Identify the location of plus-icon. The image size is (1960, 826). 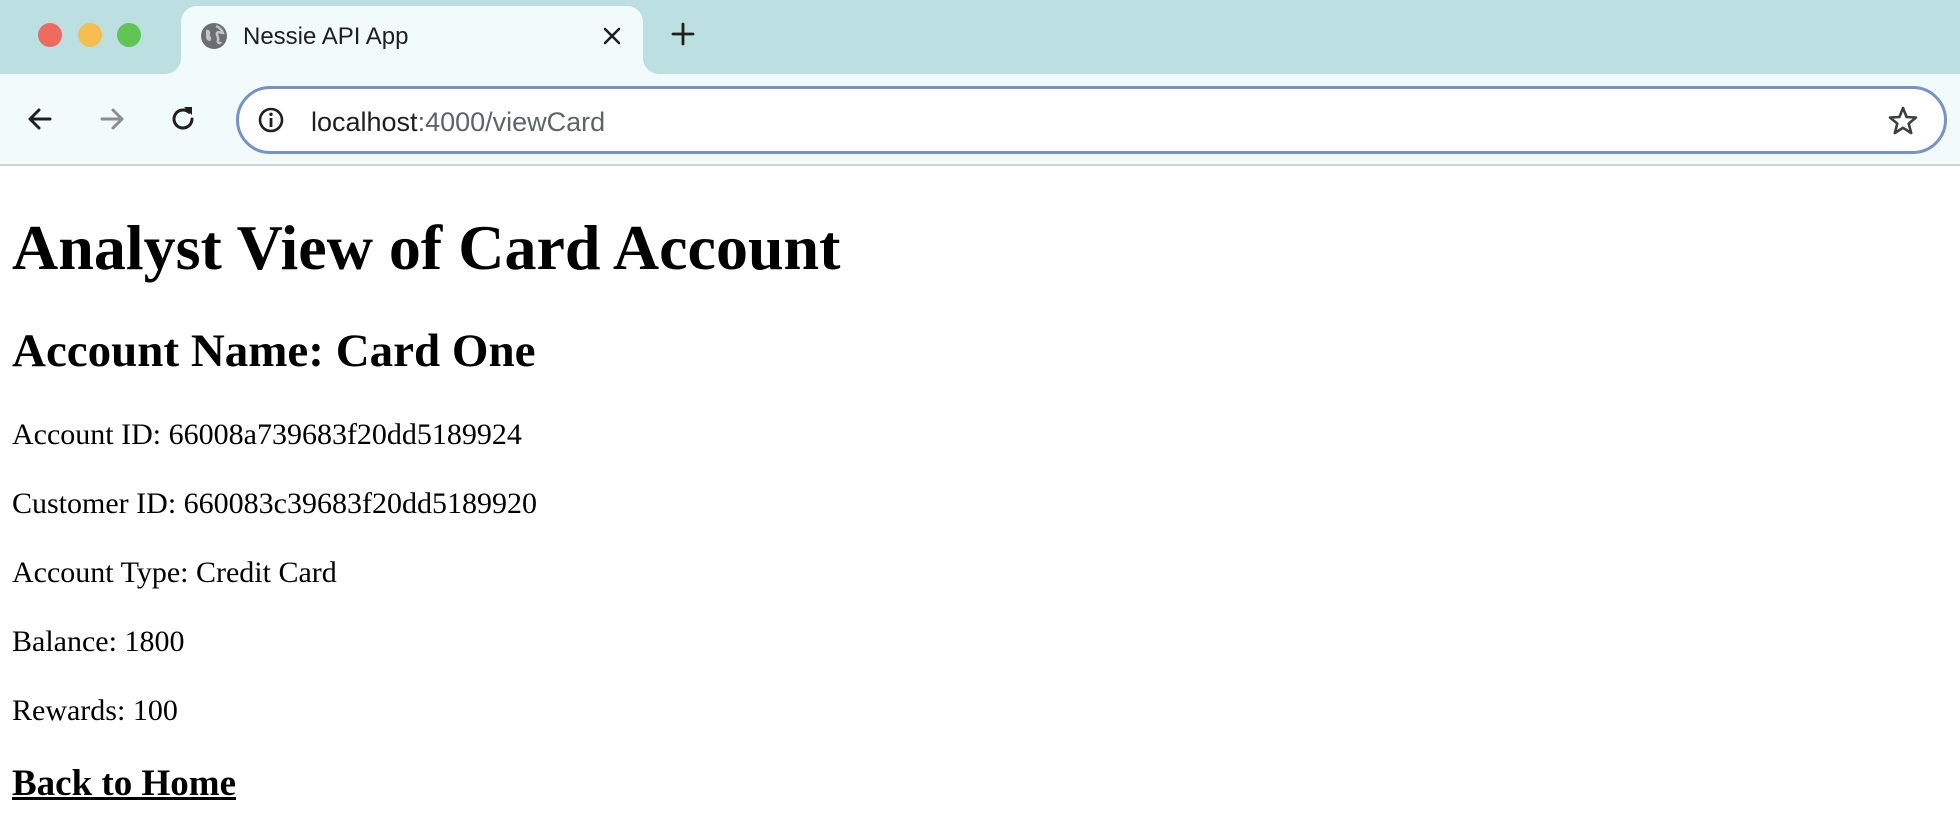
(683, 34).